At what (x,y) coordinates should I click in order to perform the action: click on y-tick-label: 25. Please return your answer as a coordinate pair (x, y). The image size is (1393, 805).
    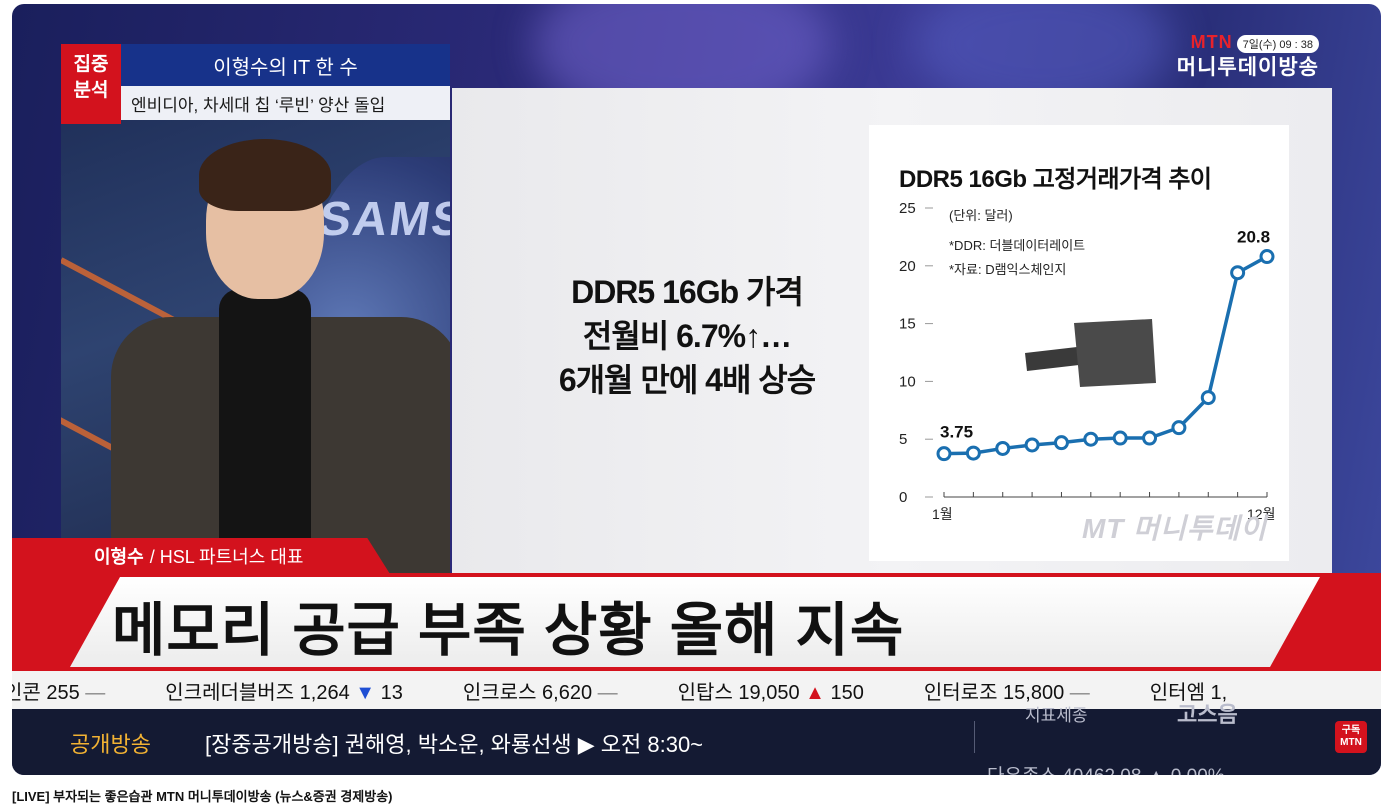
    Looking at the image, I should click on (907, 208).